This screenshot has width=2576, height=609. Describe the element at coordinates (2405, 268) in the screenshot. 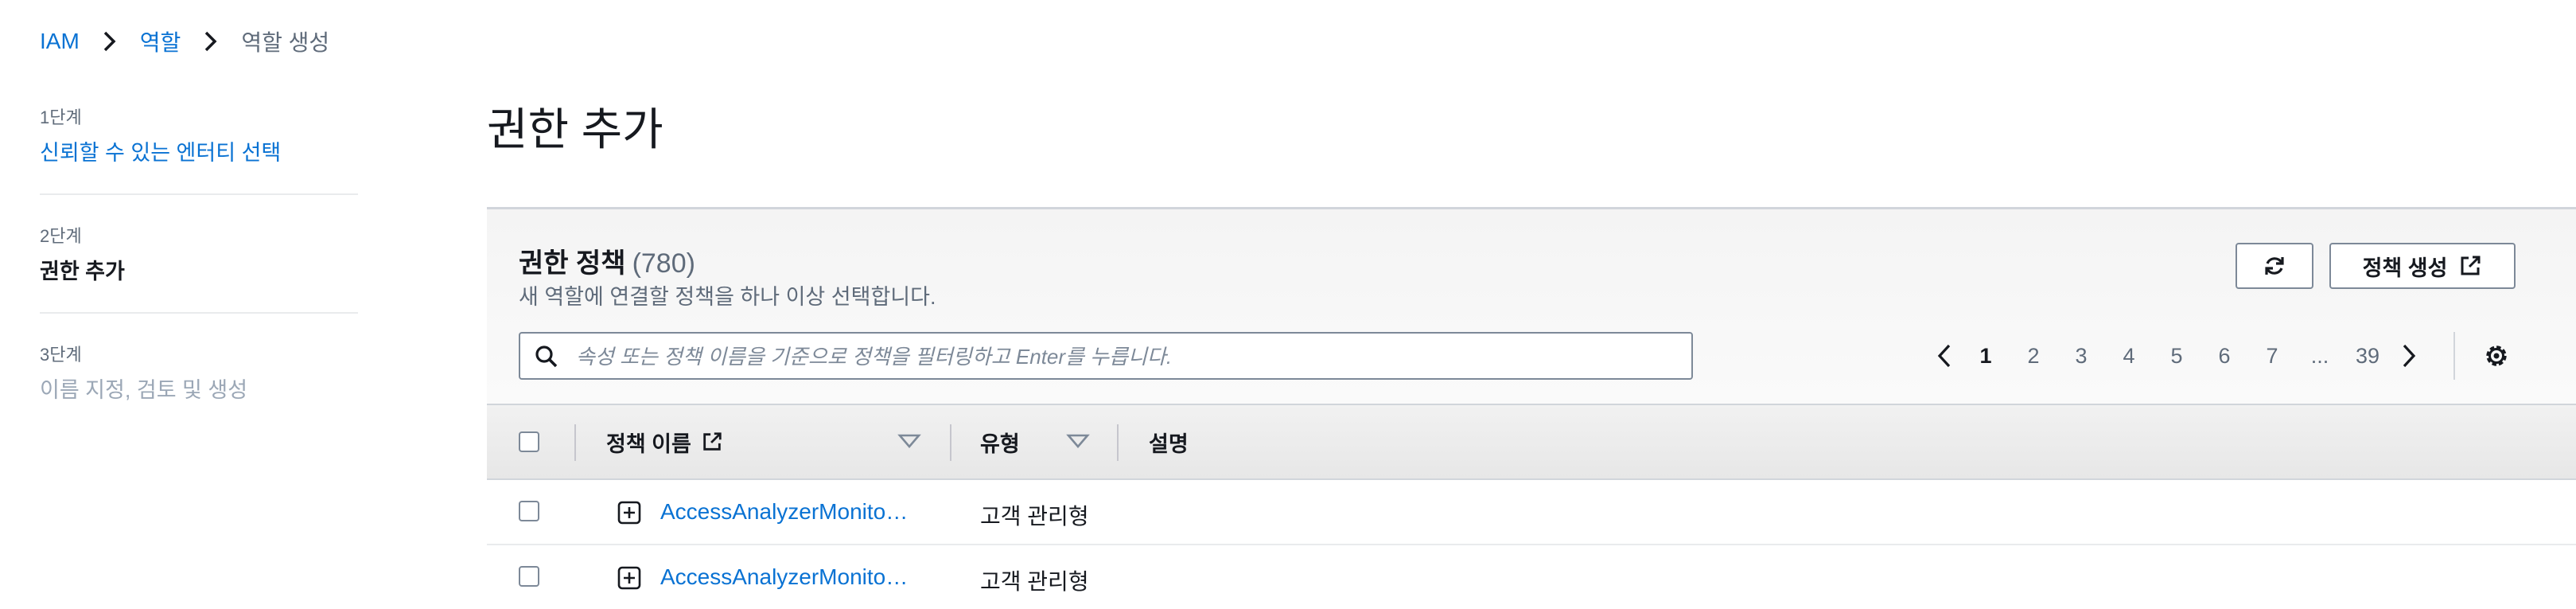

I see `create-policy-label: 정책 생성` at that location.